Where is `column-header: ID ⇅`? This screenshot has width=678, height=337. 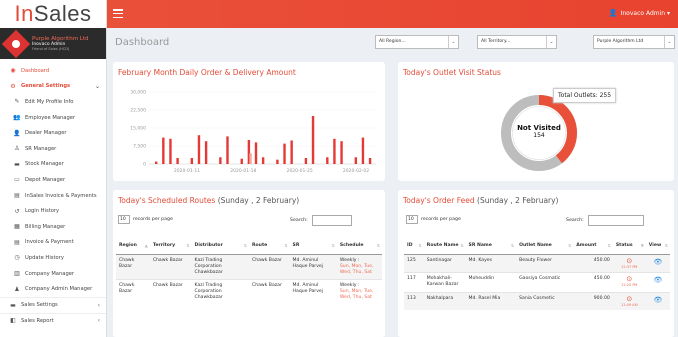 column-header: ID ⇅ is located at coordinates (414, 246).